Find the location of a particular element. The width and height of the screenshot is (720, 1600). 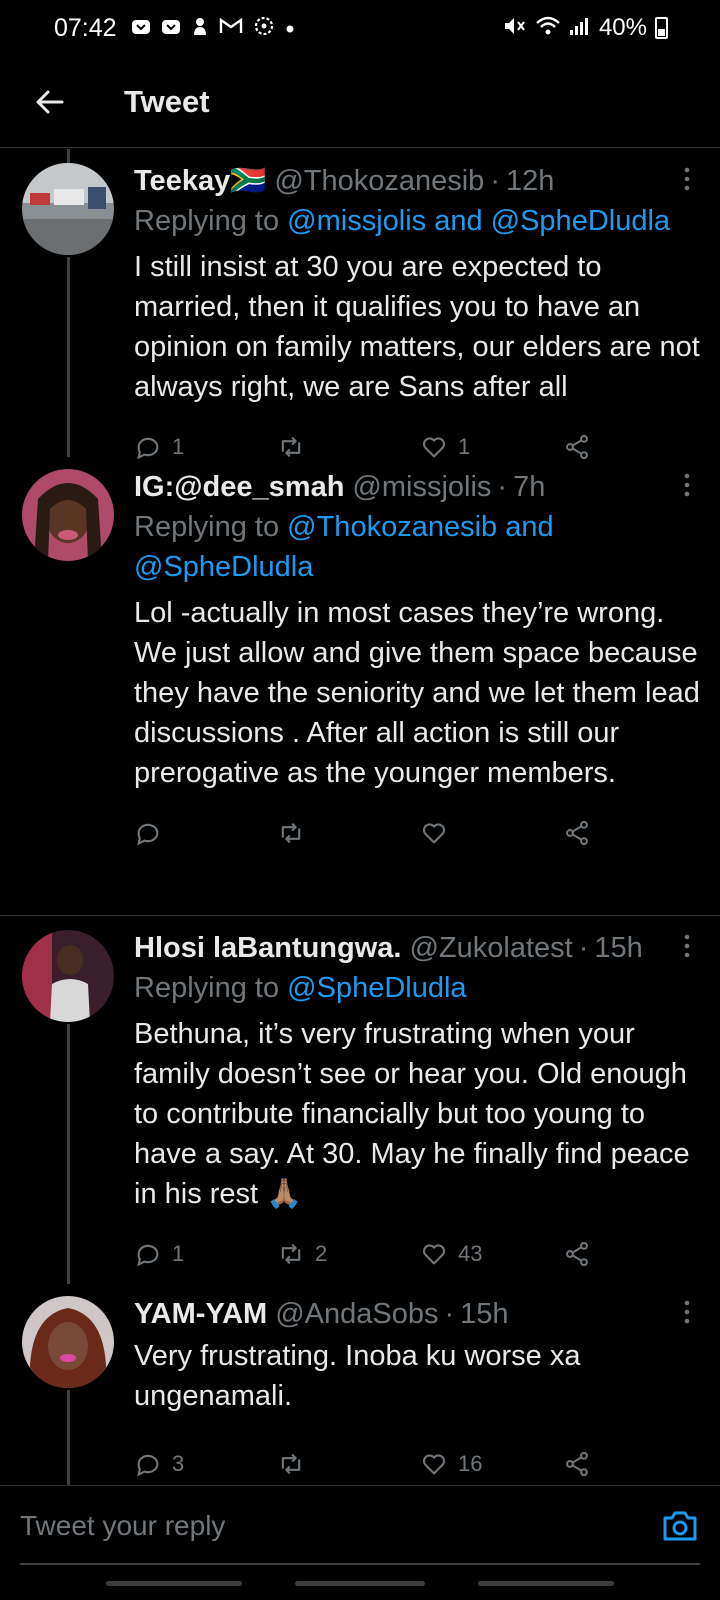

reply-button: 3 is located at coordinates (205, 1464).